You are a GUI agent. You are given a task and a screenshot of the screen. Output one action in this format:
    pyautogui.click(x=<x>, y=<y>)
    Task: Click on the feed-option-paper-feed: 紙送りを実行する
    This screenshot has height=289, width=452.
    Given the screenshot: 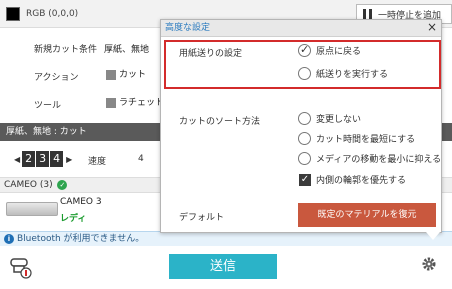 What is the action you would take?
    pyautogui.click(x=343, y=73)
    